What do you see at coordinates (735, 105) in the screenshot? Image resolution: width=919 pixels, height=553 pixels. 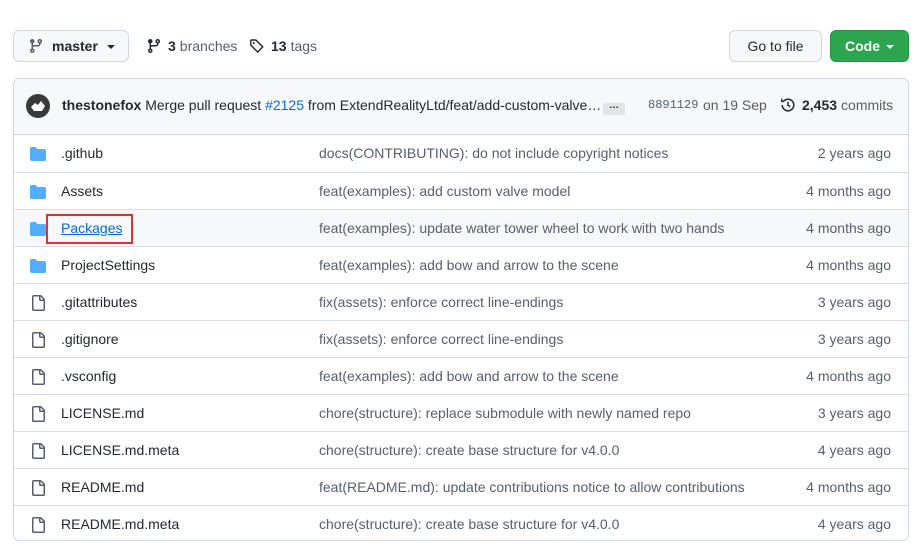 I see `commit-date: on 19 Sep` at bounding box center [735, 105].